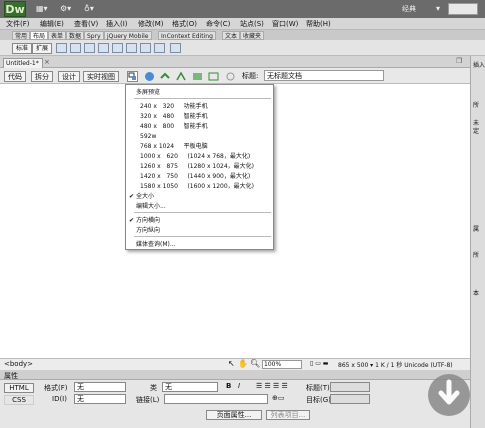 The height and width of the screenshot is (428, 485). I want to click on insert-ap-div-icon, so click(75, 48).